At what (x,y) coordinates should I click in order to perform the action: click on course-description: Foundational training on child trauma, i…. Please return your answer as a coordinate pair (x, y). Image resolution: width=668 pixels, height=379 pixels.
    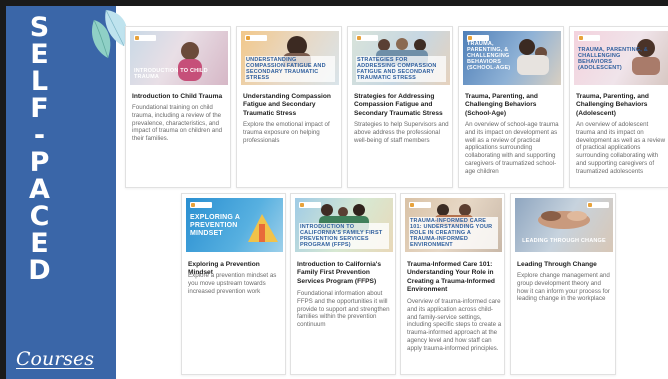
    Looking at the image, I should click on (177, 123).